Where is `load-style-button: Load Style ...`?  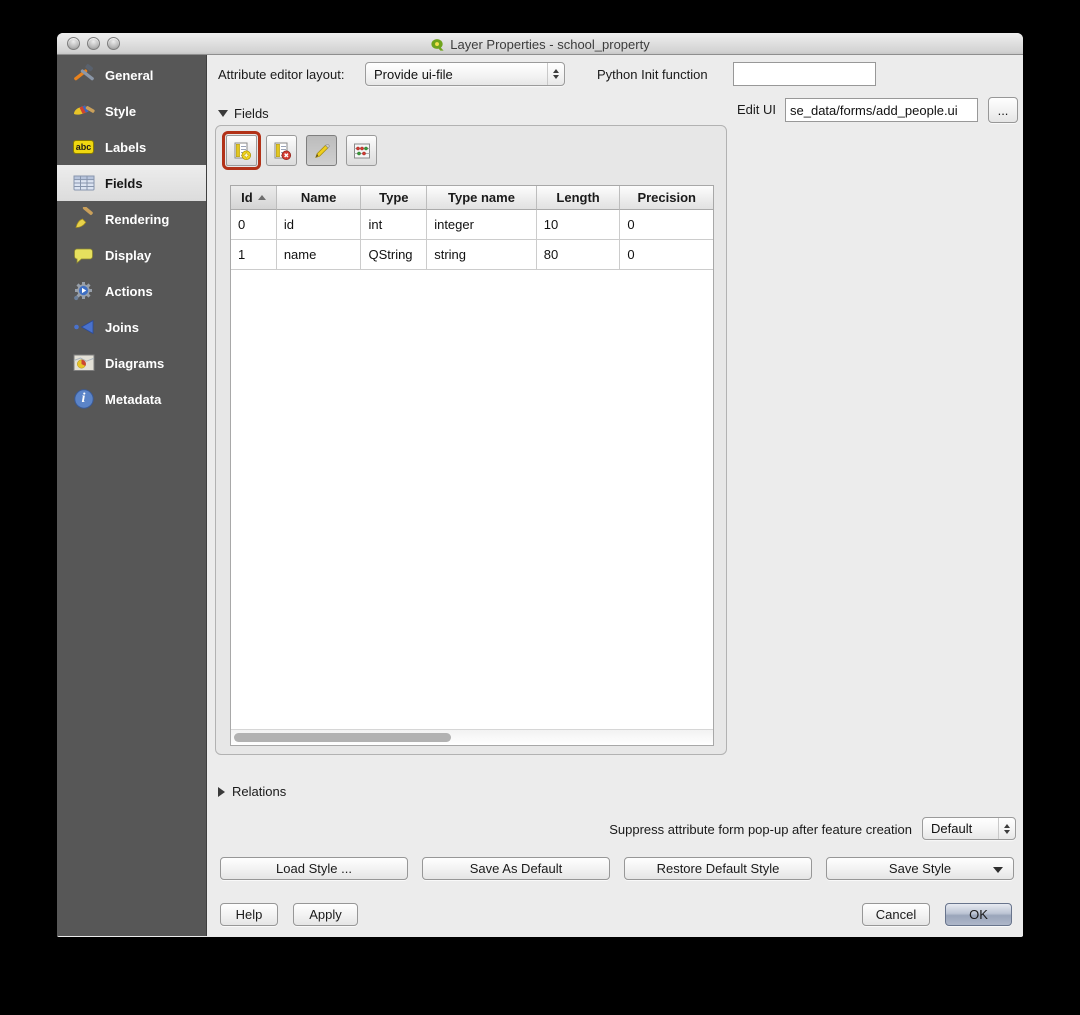
load-style-button: Load Style ... is located at coordinates (314, 868).